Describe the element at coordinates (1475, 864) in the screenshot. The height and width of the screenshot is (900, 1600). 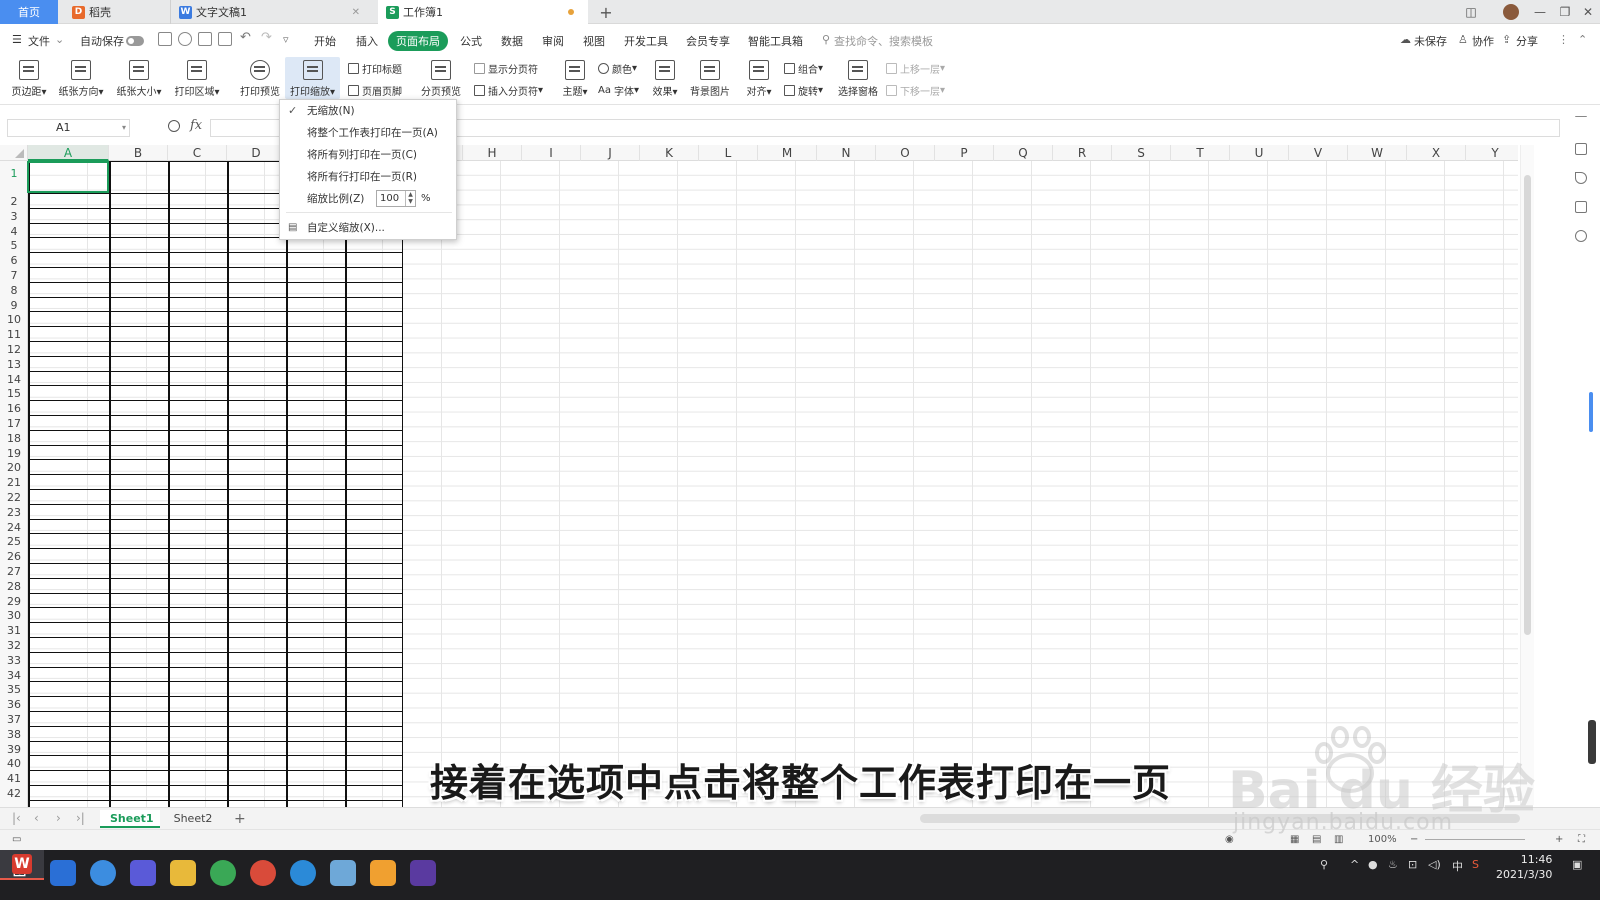
I see `sogou-icon: S` at that location.